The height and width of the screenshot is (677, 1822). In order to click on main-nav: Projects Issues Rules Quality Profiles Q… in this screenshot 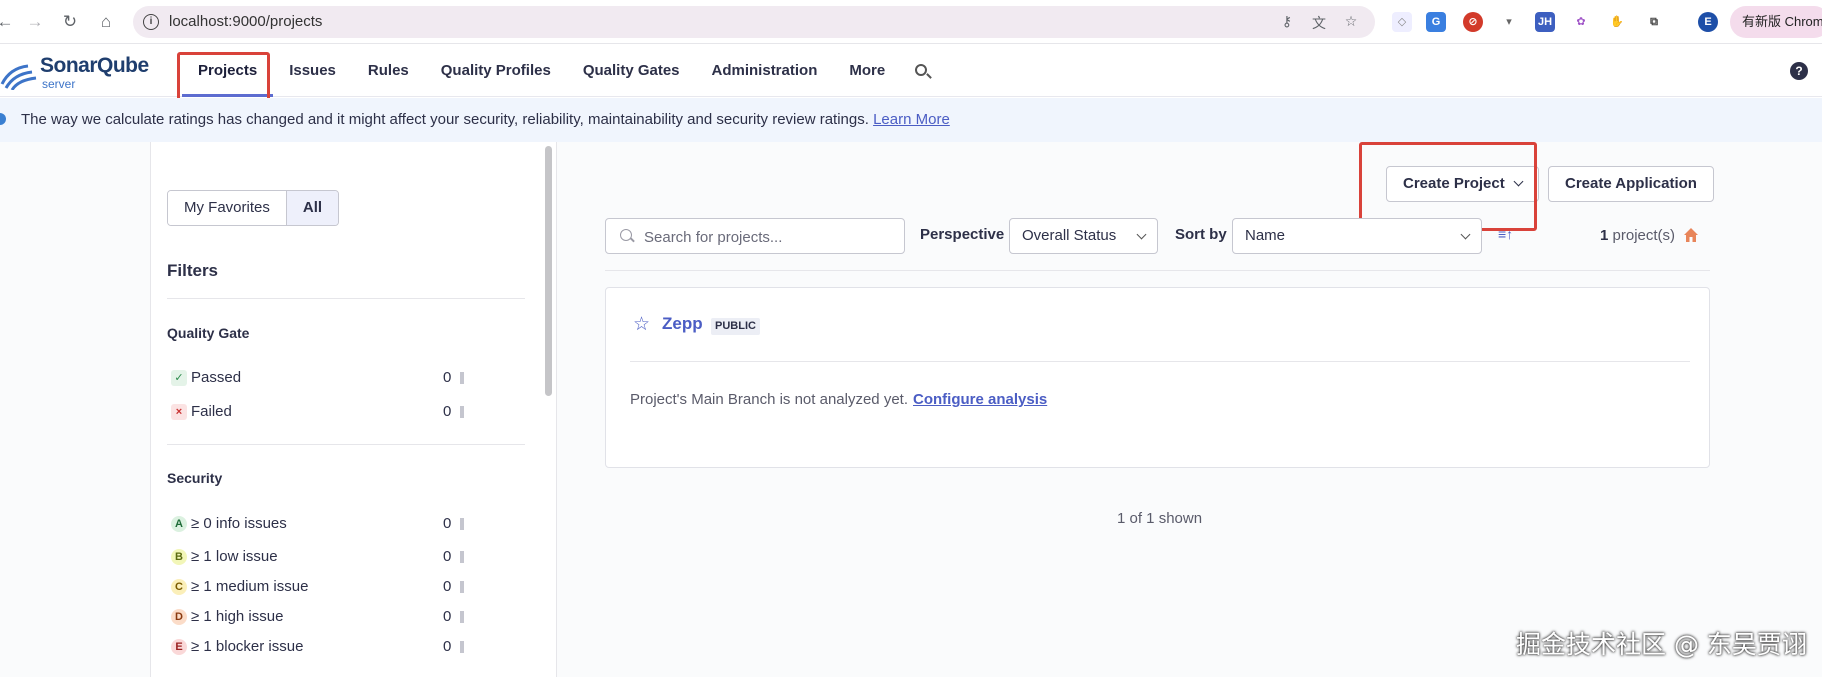, I will do `click(561, 70)`.